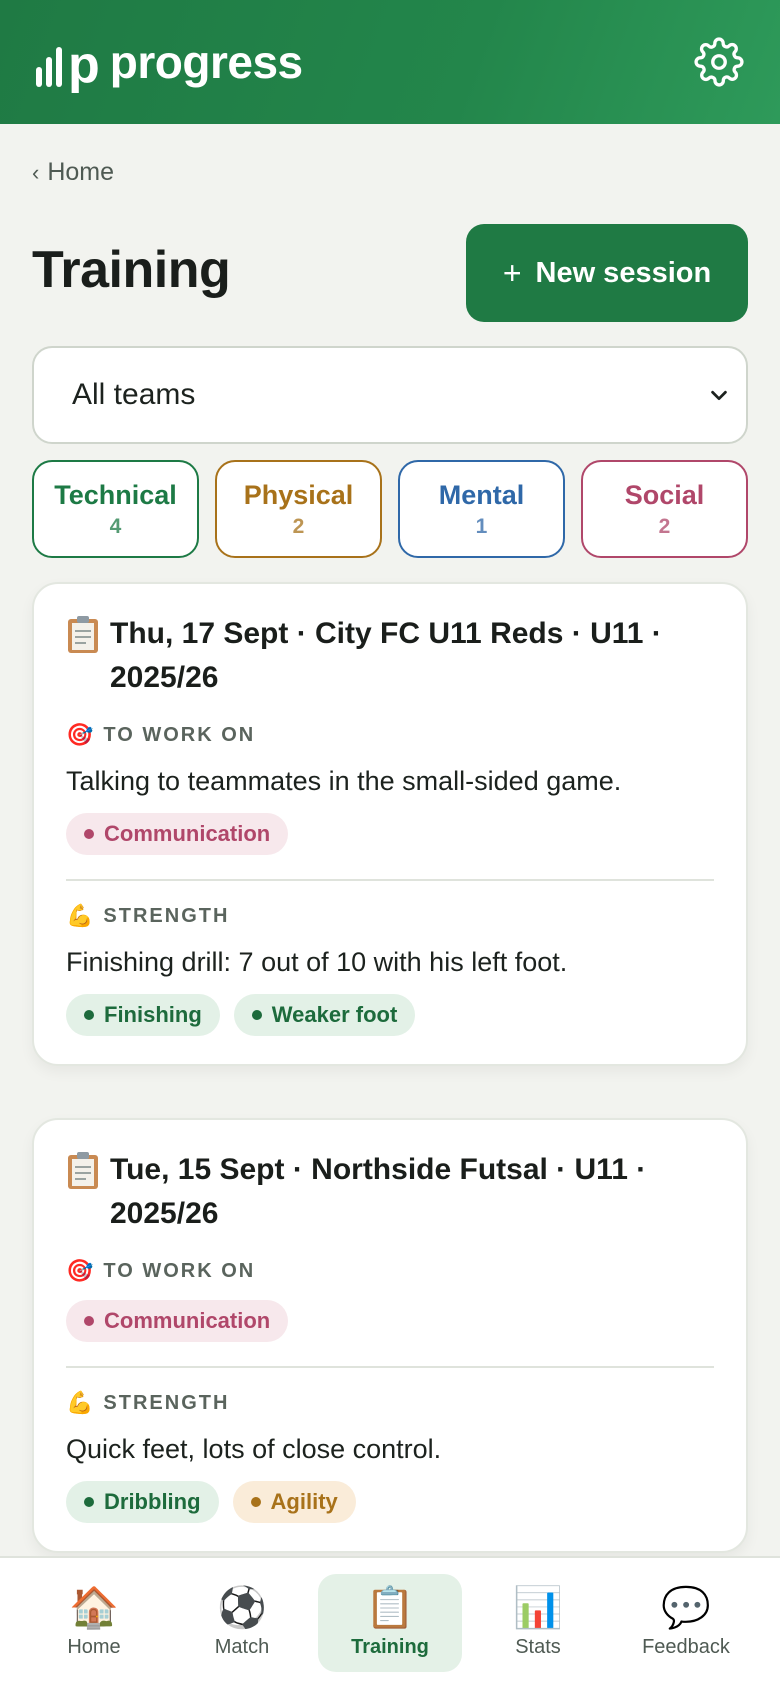  I want to click on chevron-left-icon: ‹, so click(36, 172).